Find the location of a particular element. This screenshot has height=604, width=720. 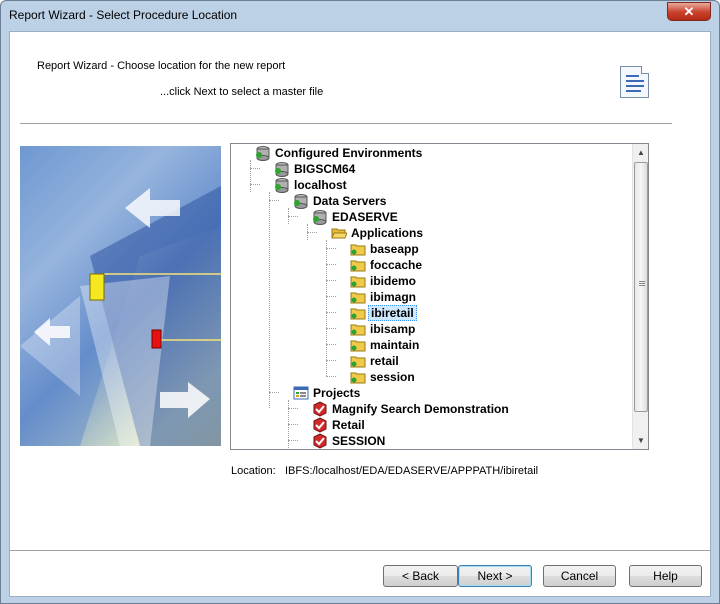

tree-node-label: ibidemo is located at coordinates (393, 281).